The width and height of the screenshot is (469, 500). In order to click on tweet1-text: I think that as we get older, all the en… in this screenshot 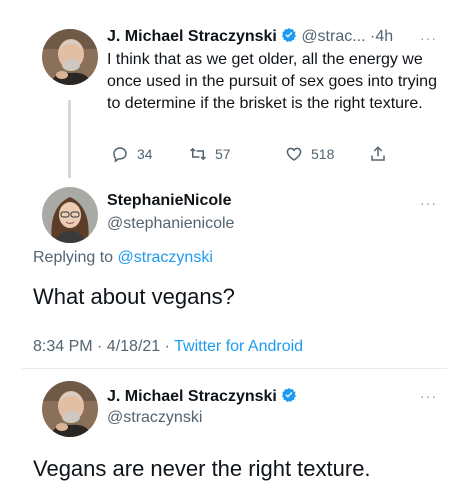, I will do `click(272, 81)`.